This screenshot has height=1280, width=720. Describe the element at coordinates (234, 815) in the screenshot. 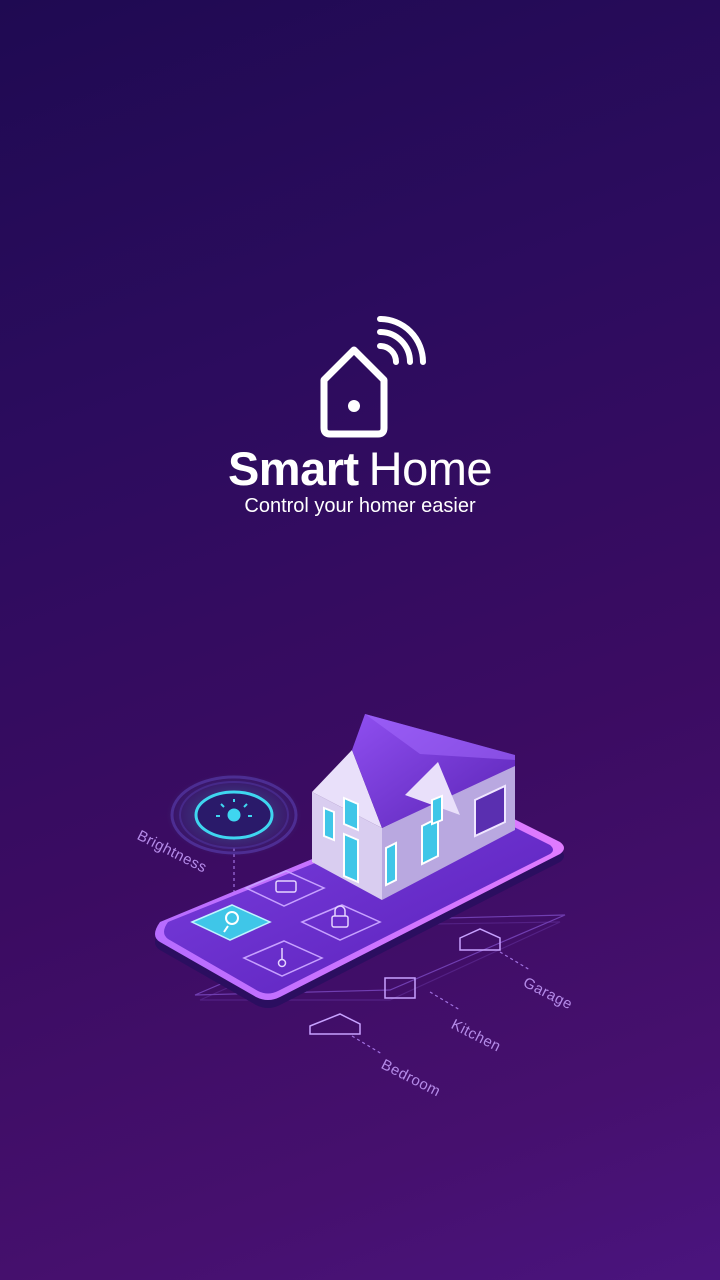

I see `brightness-indicator` at that location.